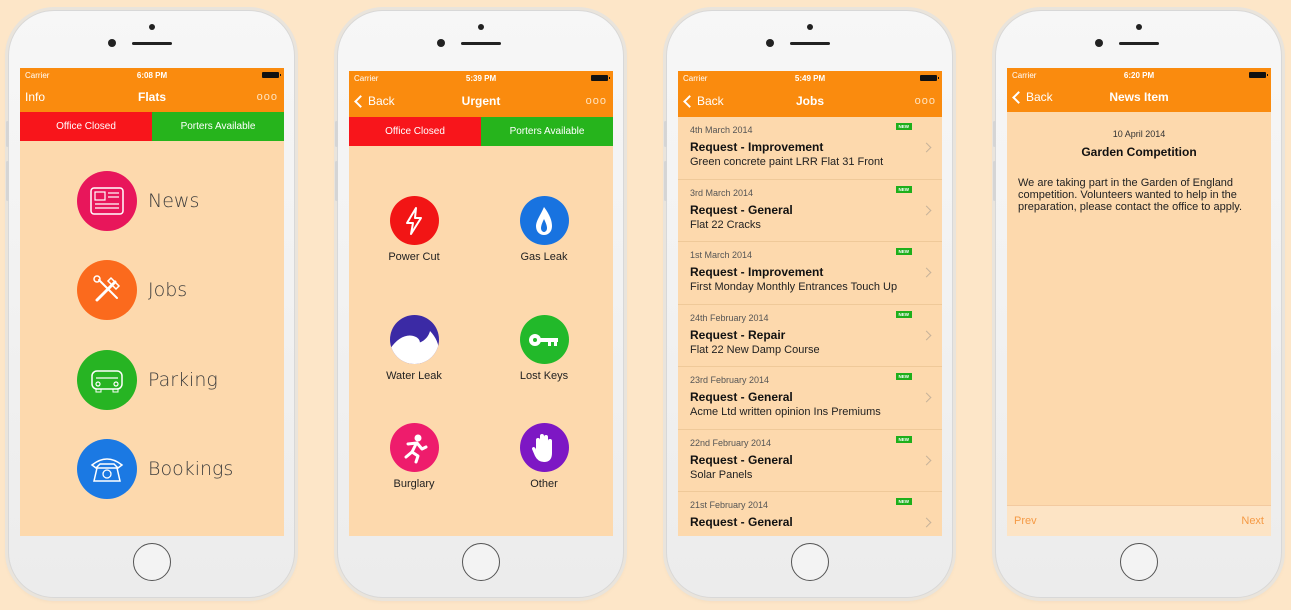 The width and height of the screenshot is (1291, 610). Describe the element at coordinates (414, 257) in the screenshot. I see `urgent-label: Power Cut` at that location.